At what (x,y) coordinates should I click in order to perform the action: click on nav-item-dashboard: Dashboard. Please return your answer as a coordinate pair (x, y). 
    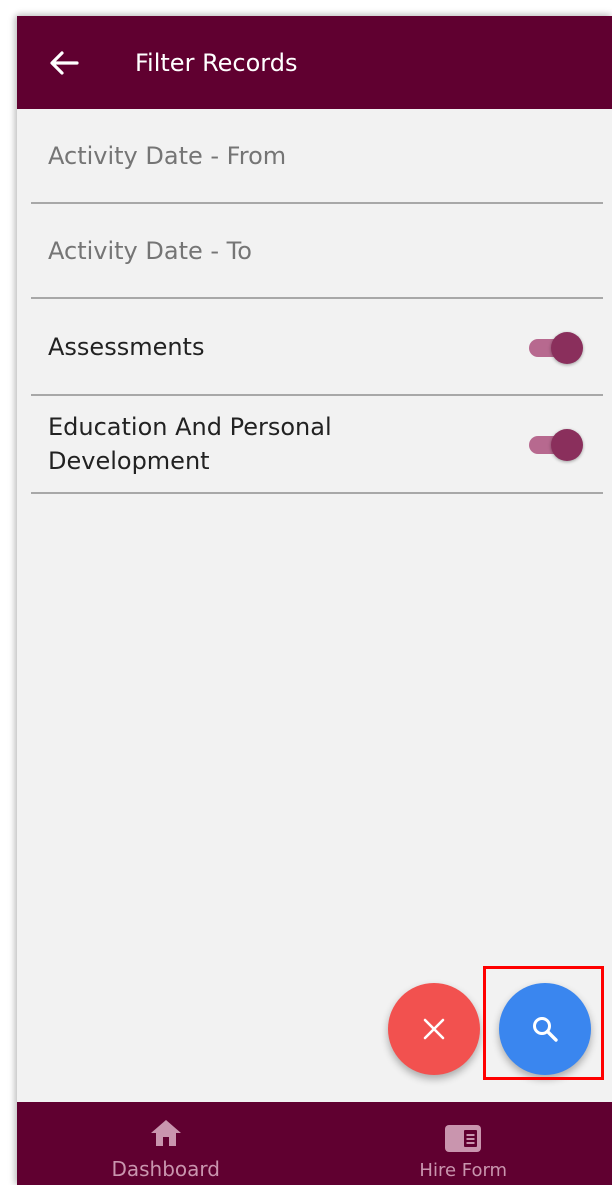
    Looking at the image, I should click on (166, 1143).